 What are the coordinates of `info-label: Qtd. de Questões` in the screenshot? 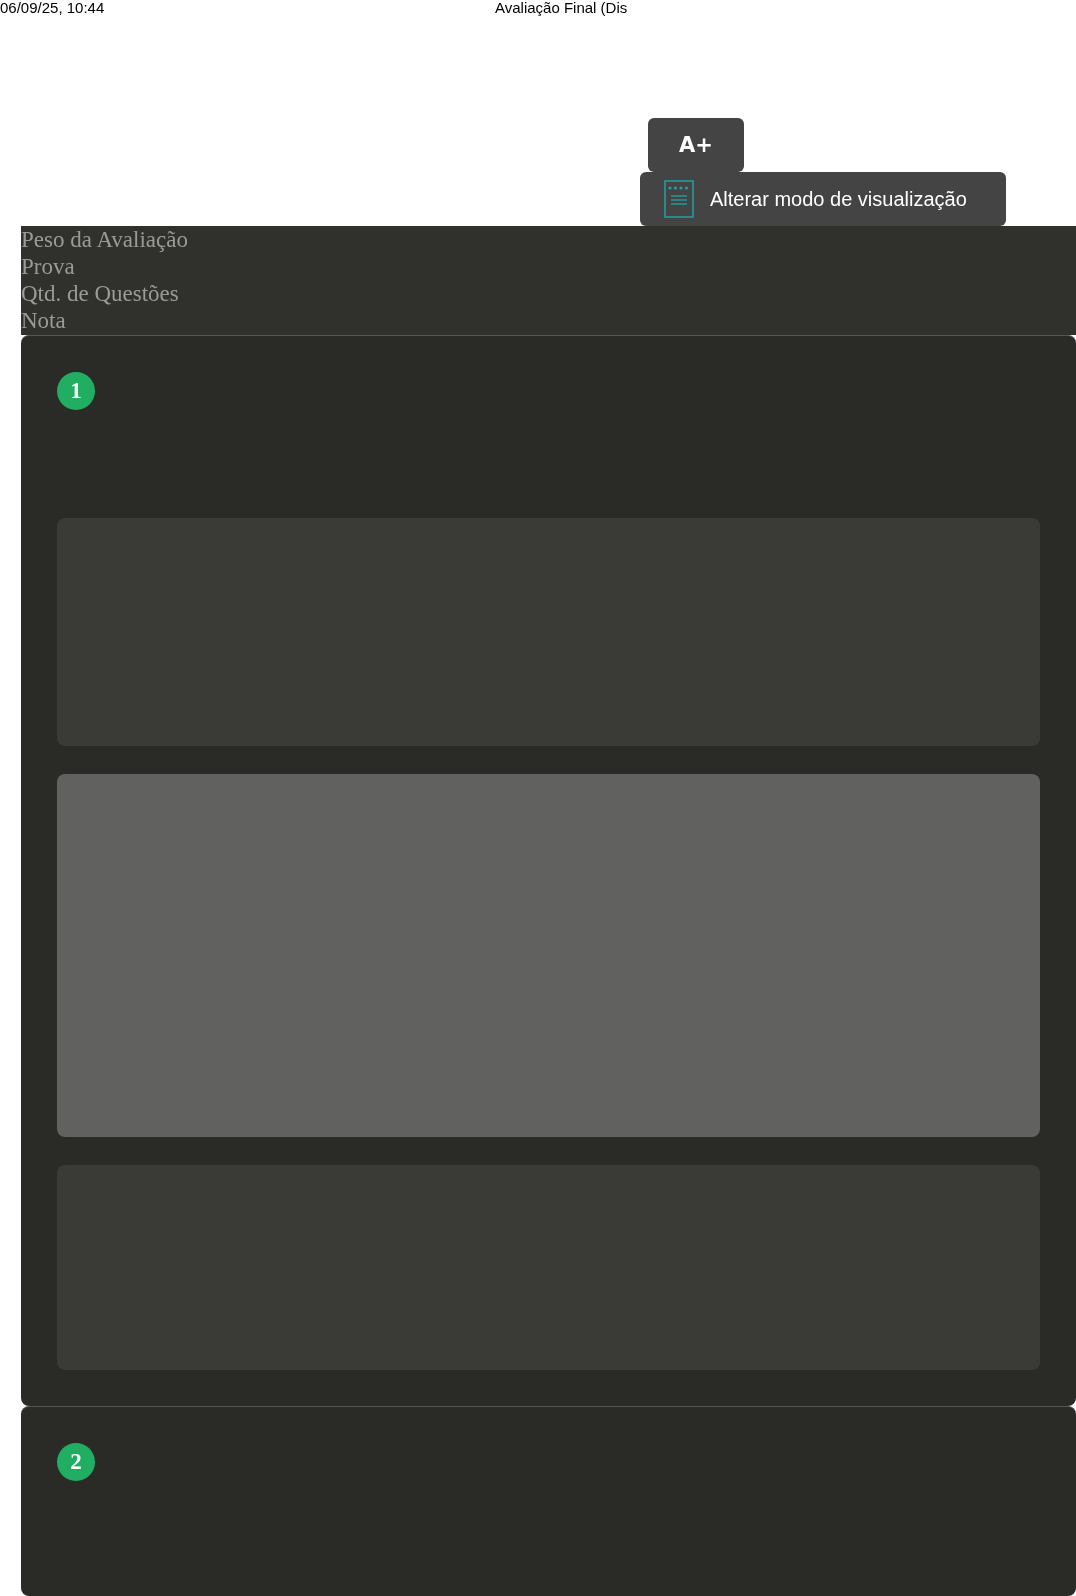 It's located at (100, 293).